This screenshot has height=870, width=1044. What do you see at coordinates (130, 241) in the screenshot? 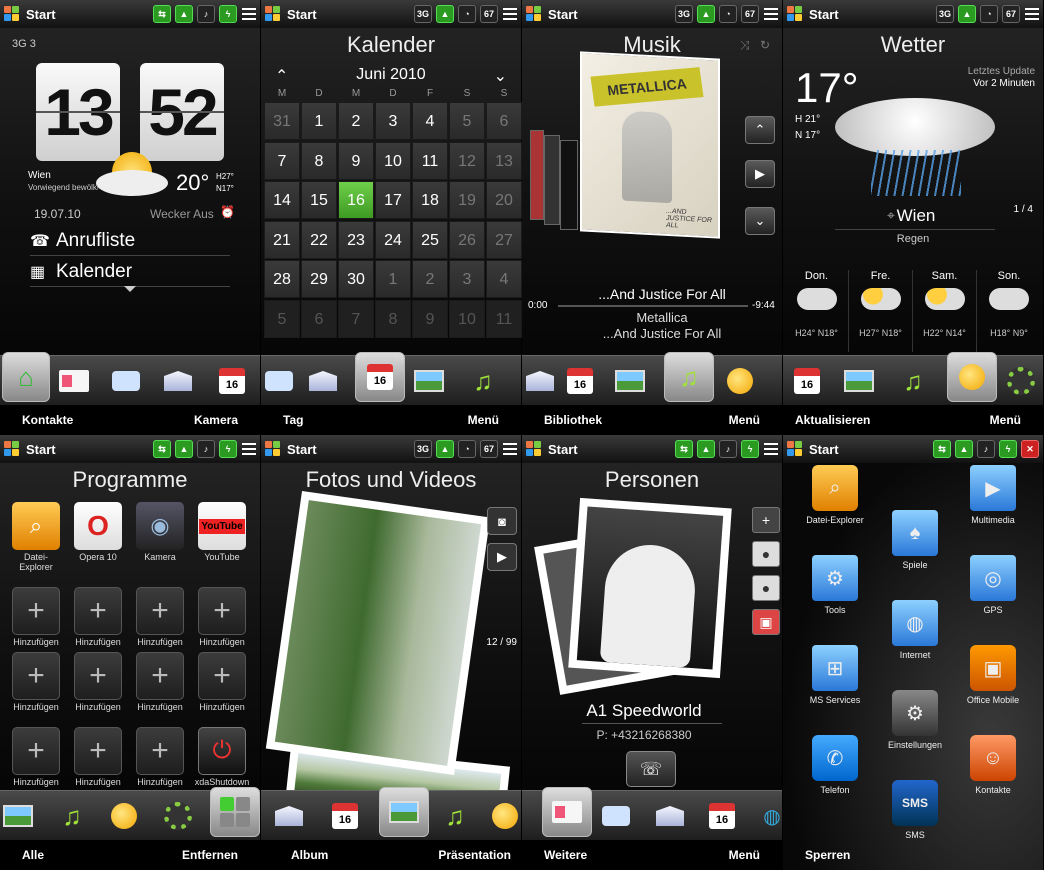
I see `home-link-calllog: ☎ Anrufliste` at bounding box center [130, 241].